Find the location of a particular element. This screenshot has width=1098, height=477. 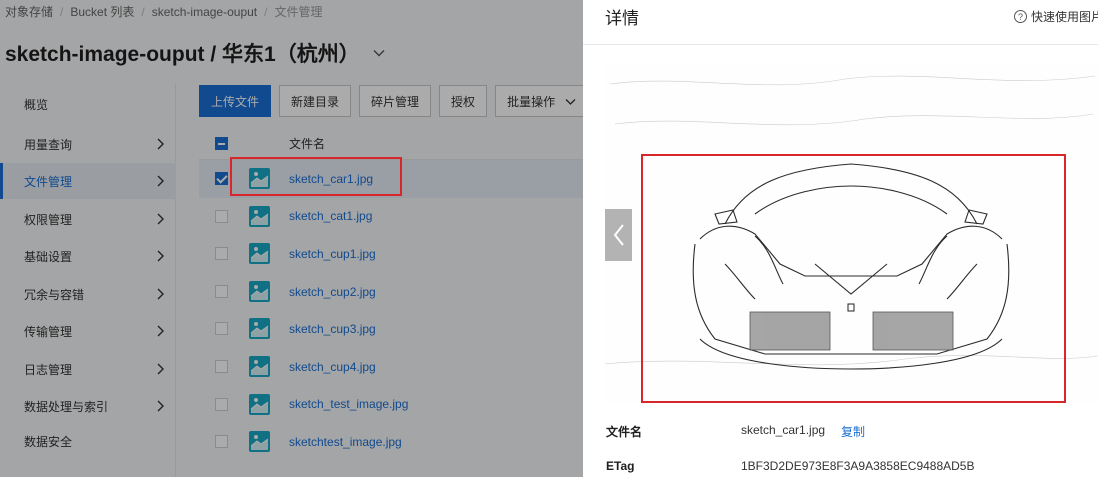

etag-value: 1BF3D2DE973E8F3A9A3858EC9488AD5B is located at coordinates (858, 466).